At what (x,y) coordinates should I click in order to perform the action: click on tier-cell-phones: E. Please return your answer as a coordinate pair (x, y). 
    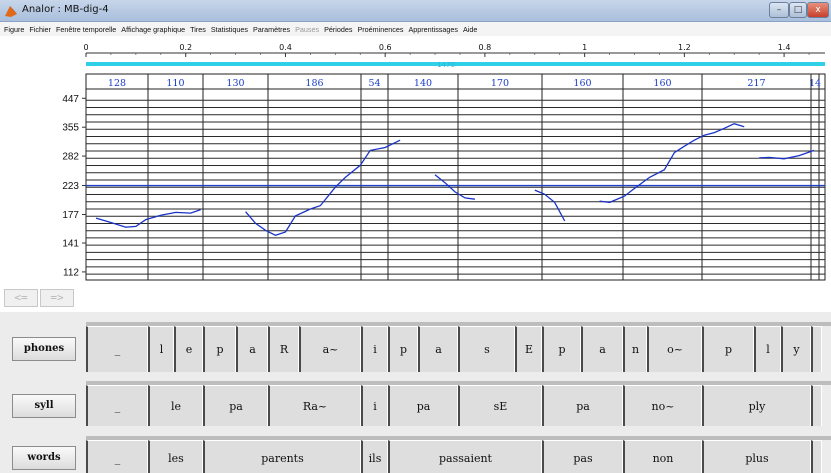
    Looking at the image, I should click on (528, 349).